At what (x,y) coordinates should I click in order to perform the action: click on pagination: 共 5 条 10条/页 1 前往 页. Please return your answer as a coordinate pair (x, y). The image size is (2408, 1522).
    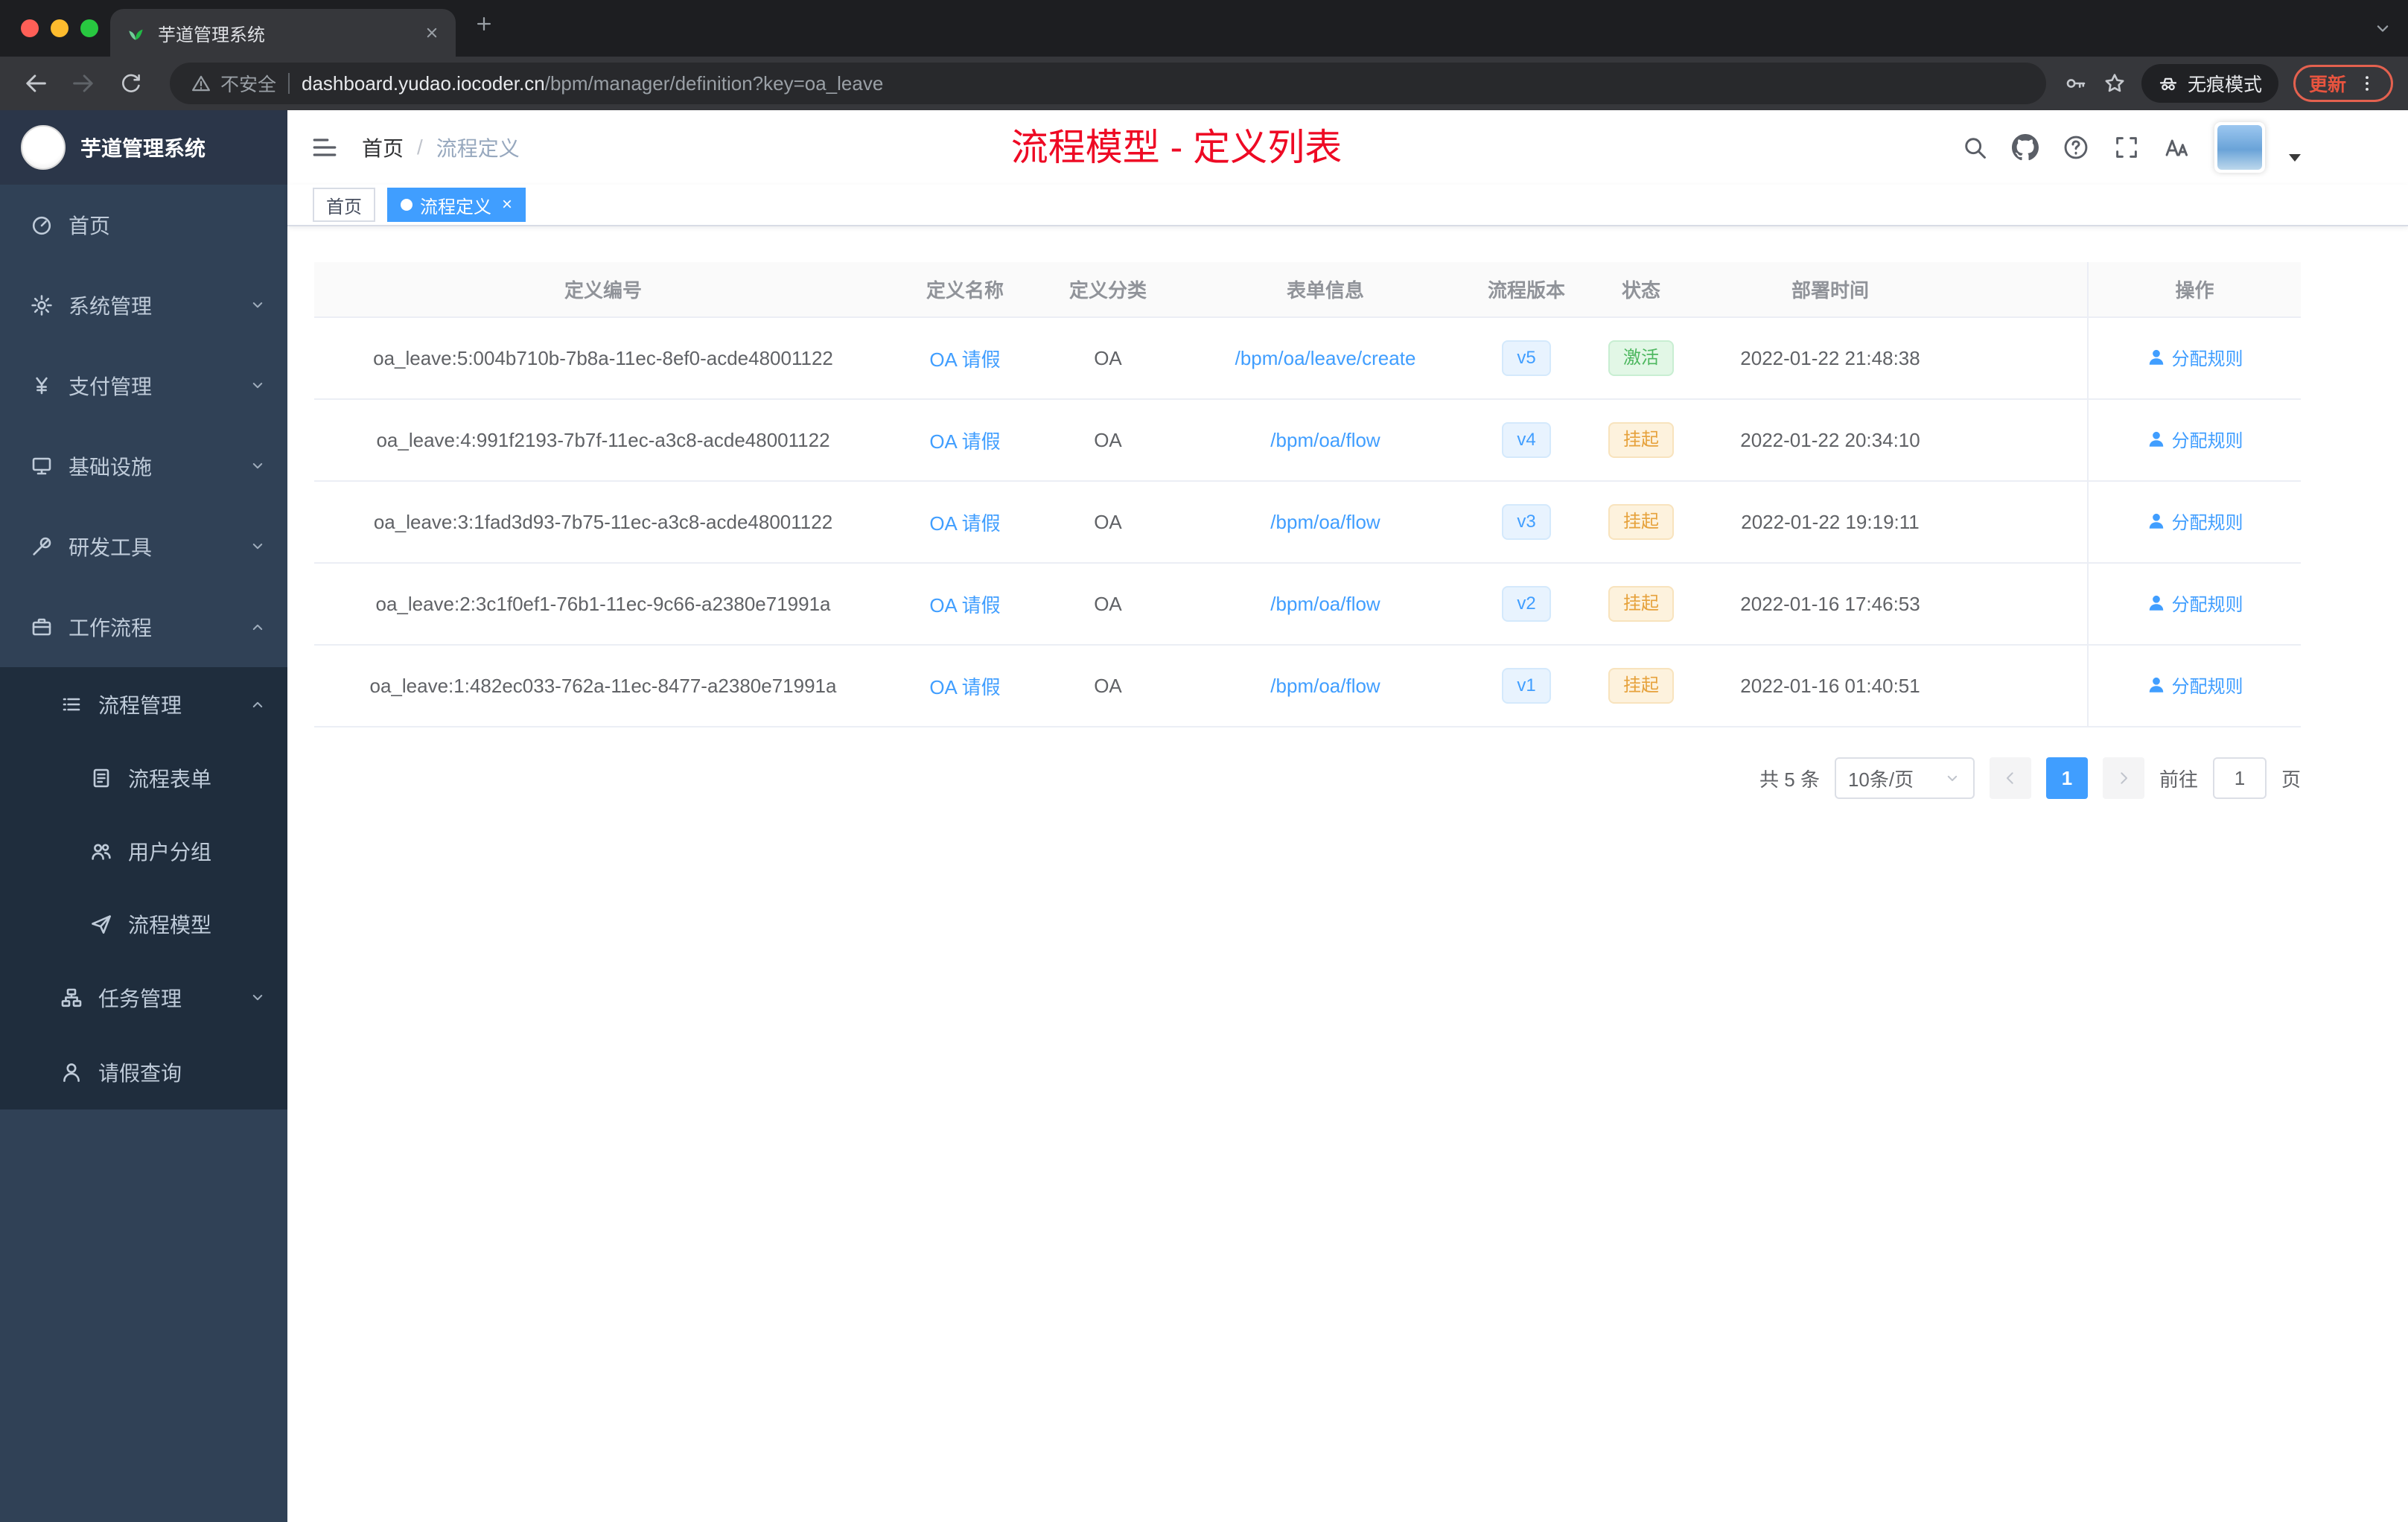
    Looking at the image, I should click on (1307, 778).